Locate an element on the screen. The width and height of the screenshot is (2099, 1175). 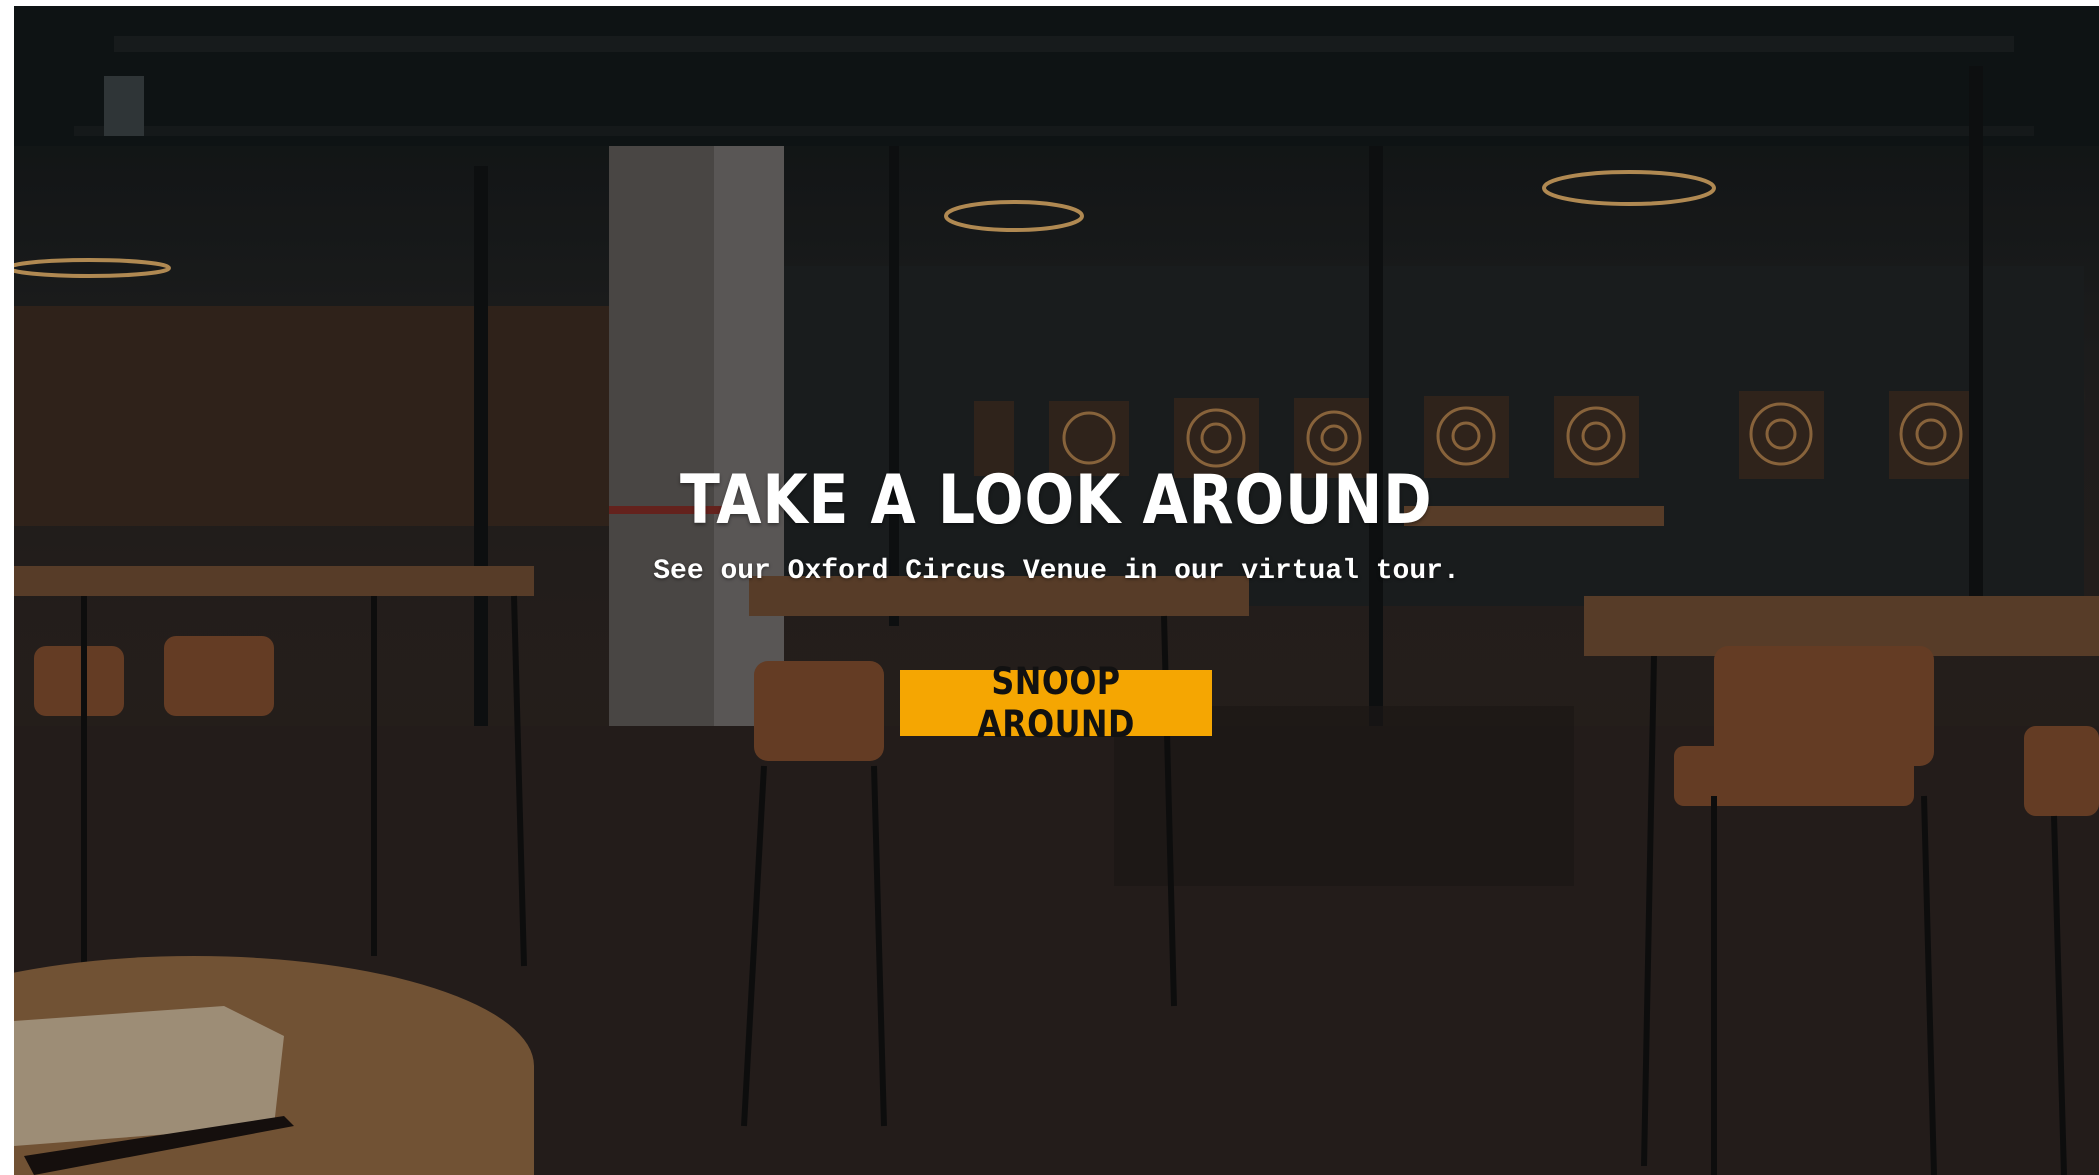
snoop-around-button-label: SNOOP AROUND is located at coordinates (1056, 703).